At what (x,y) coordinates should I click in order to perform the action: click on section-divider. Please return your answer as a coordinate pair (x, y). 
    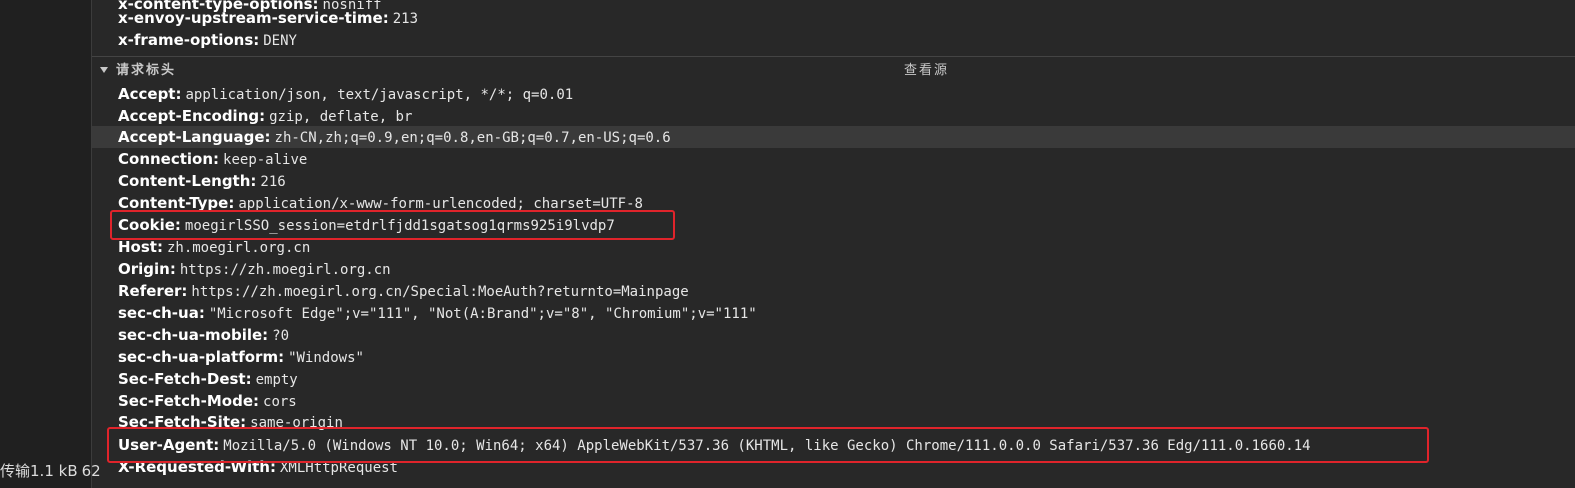
    Looking at the image, I should click on (833, 56).